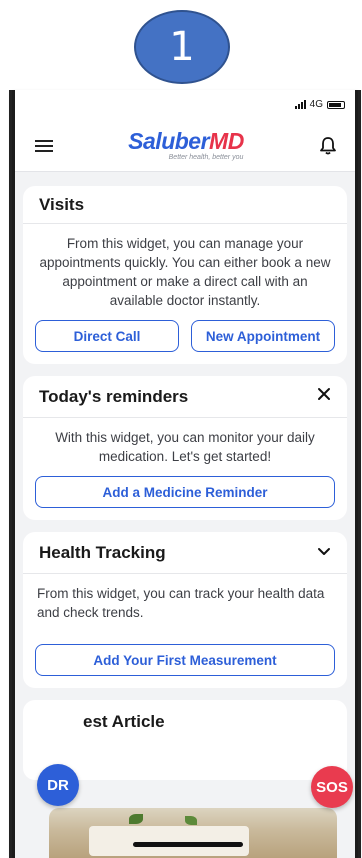  What do you see at coordinates (185, 105) in the screenshot?
I see `status-bar: 4G` at bounding box center [185, 105].